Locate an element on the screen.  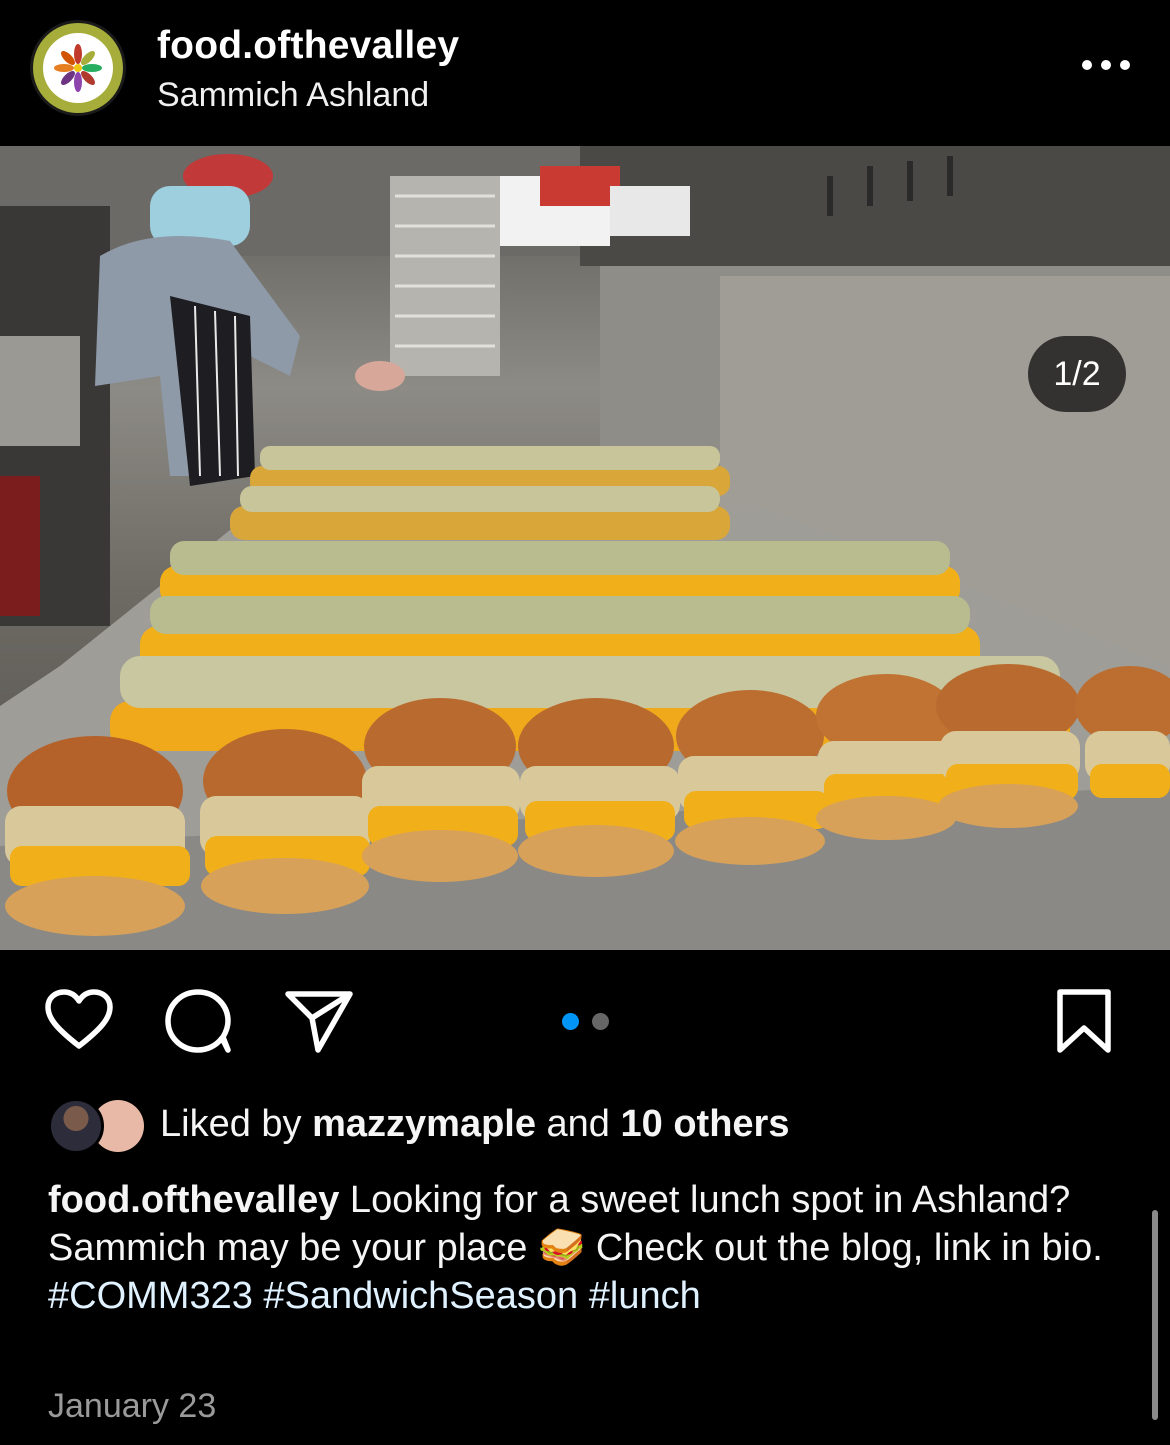
liker-avatar is located at coordinates (76, 1126).